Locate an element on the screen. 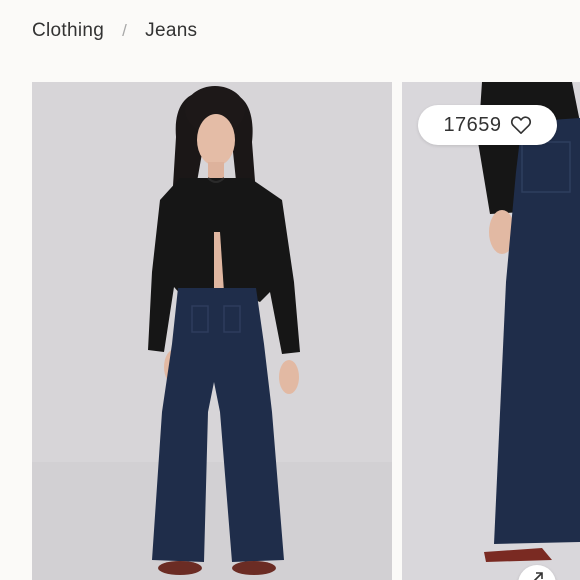 The height and width of the screenshot is (580, 580). breadcrumb: Clothing / Jeans is located at coordinates (114, 31).